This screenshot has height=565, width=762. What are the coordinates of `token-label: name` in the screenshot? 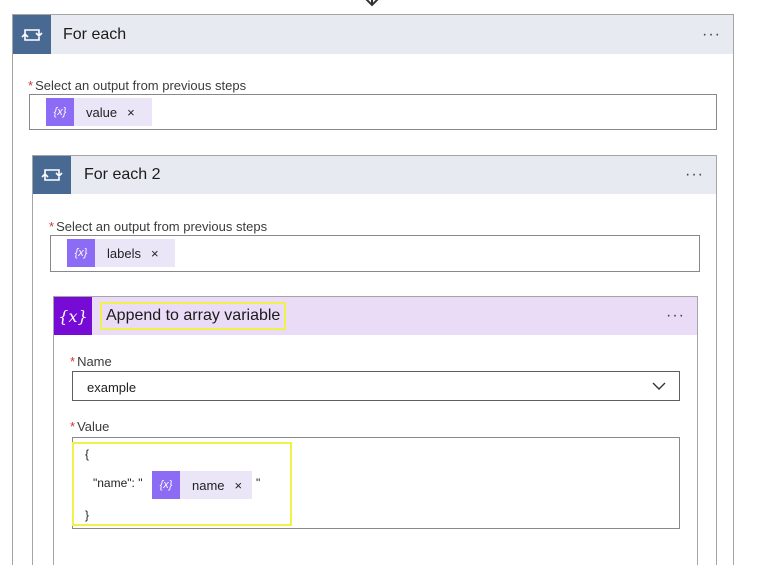 It's located at (208, 485).